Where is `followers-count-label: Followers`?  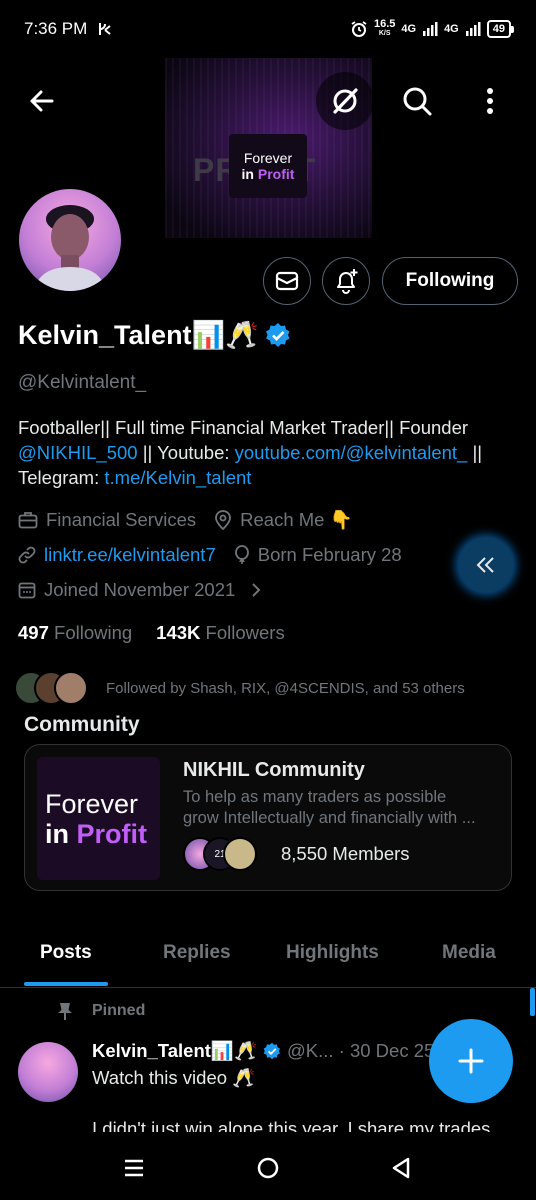 followers-count-label: Followers is located at coordinates (245, 632).